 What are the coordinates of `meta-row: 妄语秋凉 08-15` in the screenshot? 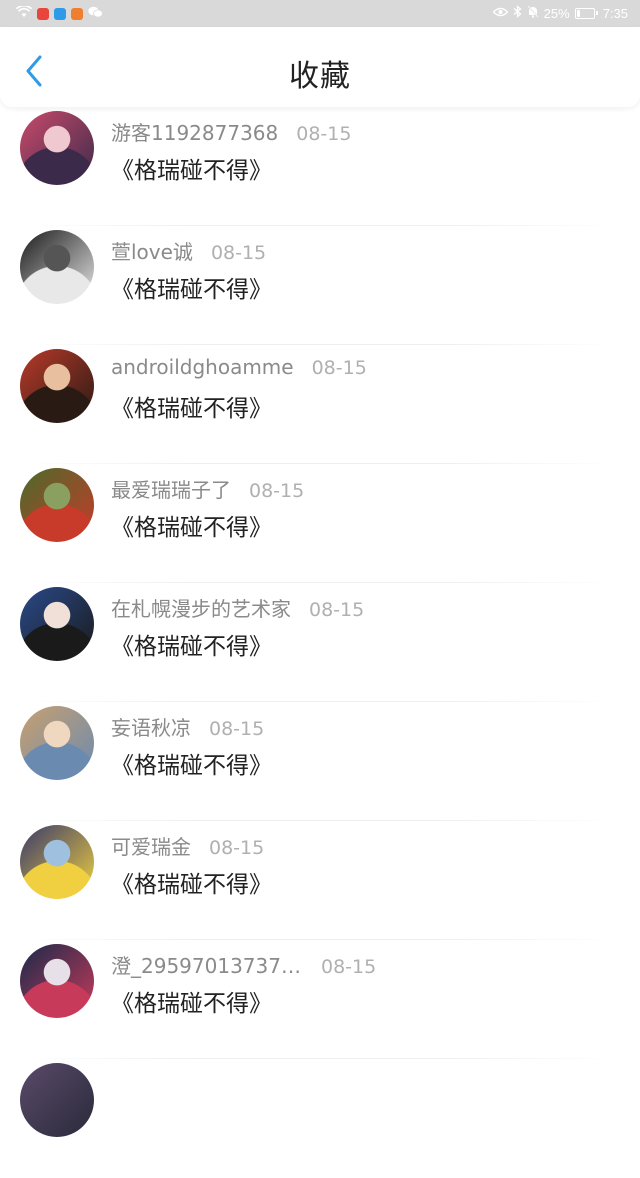 It's located at (187, 726).